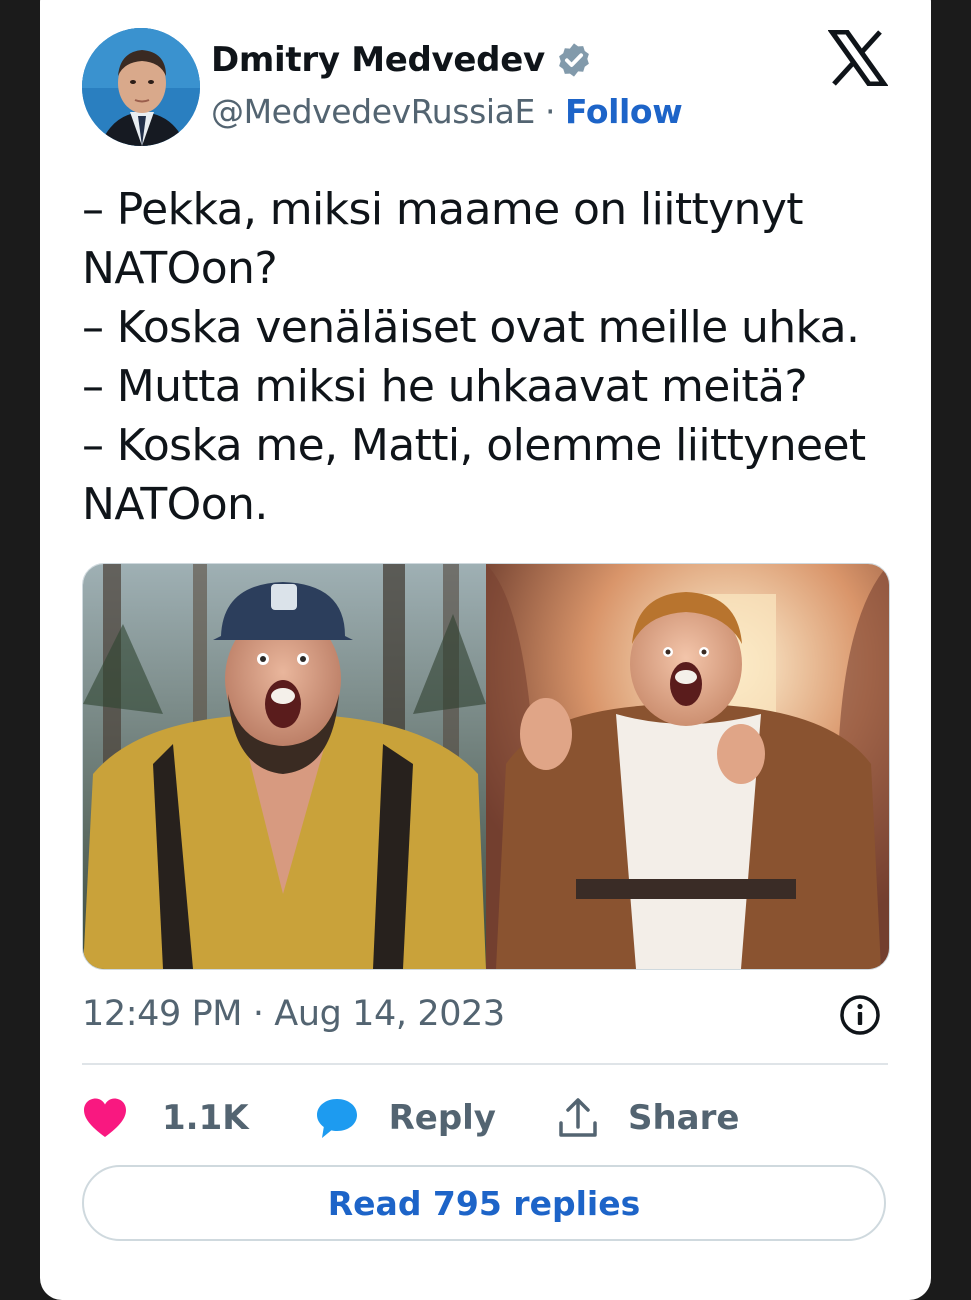  Describe the element at coordinates (205, 1118) in the screenshot. I see `like-count: 1.1K` at that location.